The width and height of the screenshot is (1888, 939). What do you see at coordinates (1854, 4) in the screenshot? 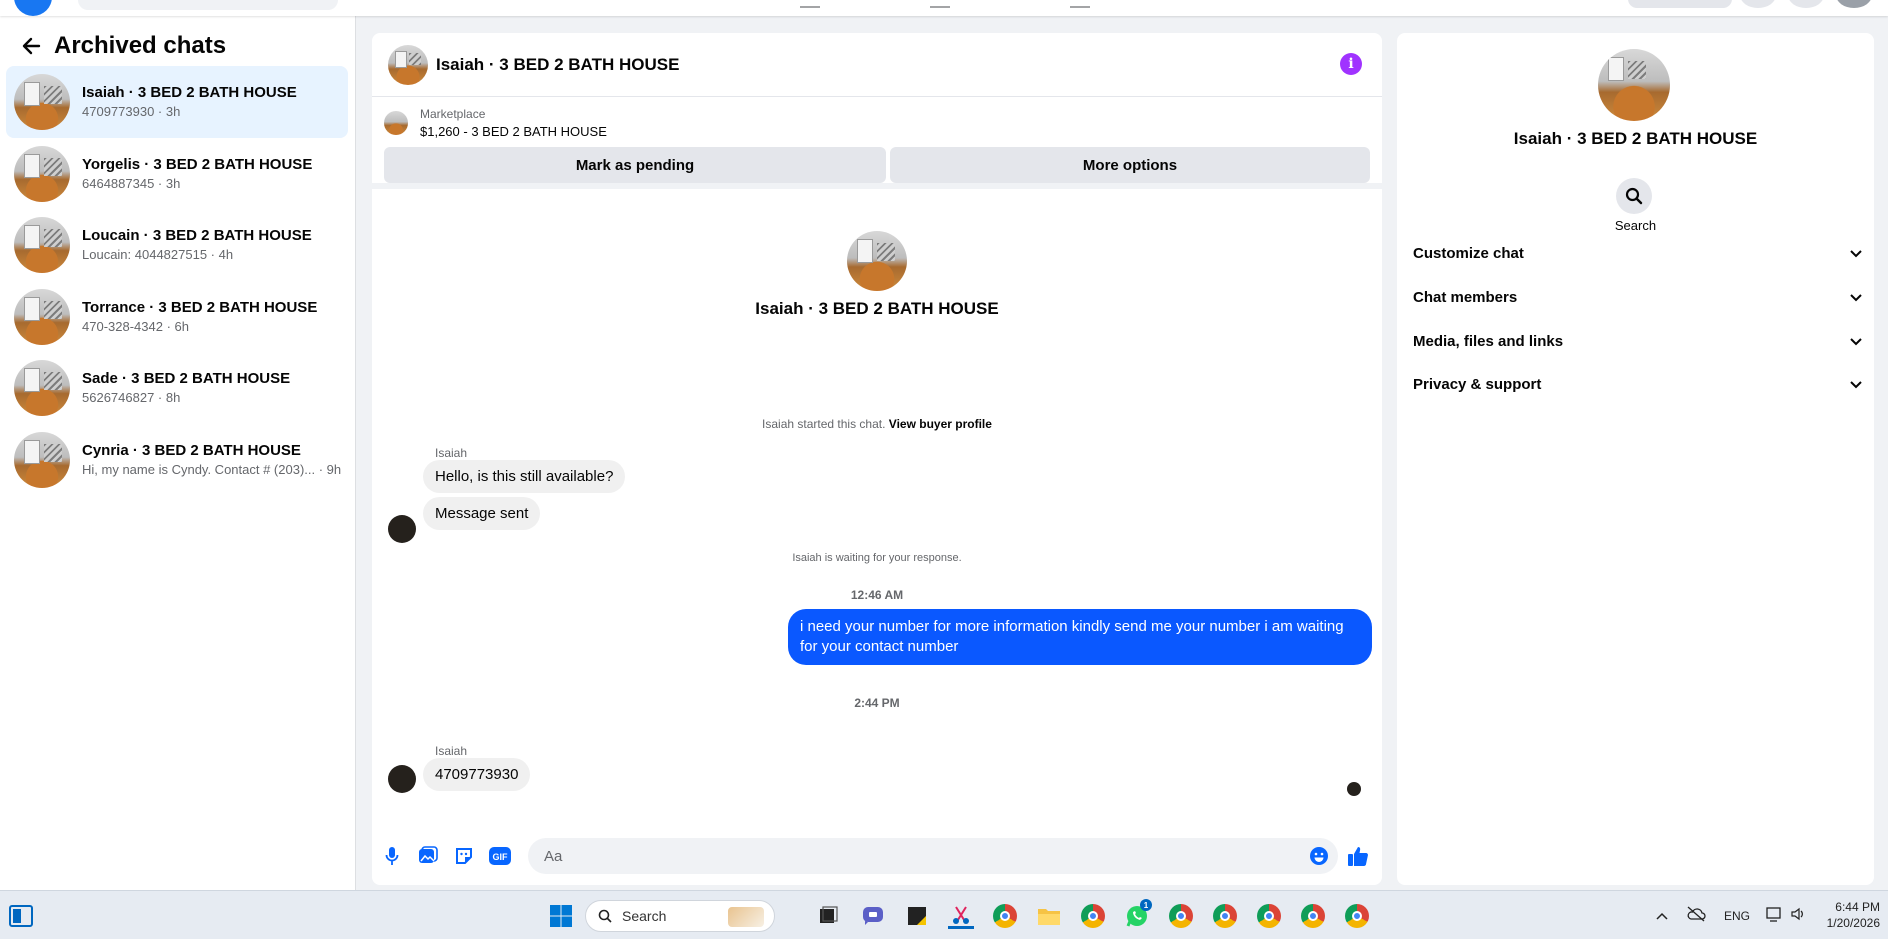
I see `profile-avatar` at bounding box center [1854, 4].